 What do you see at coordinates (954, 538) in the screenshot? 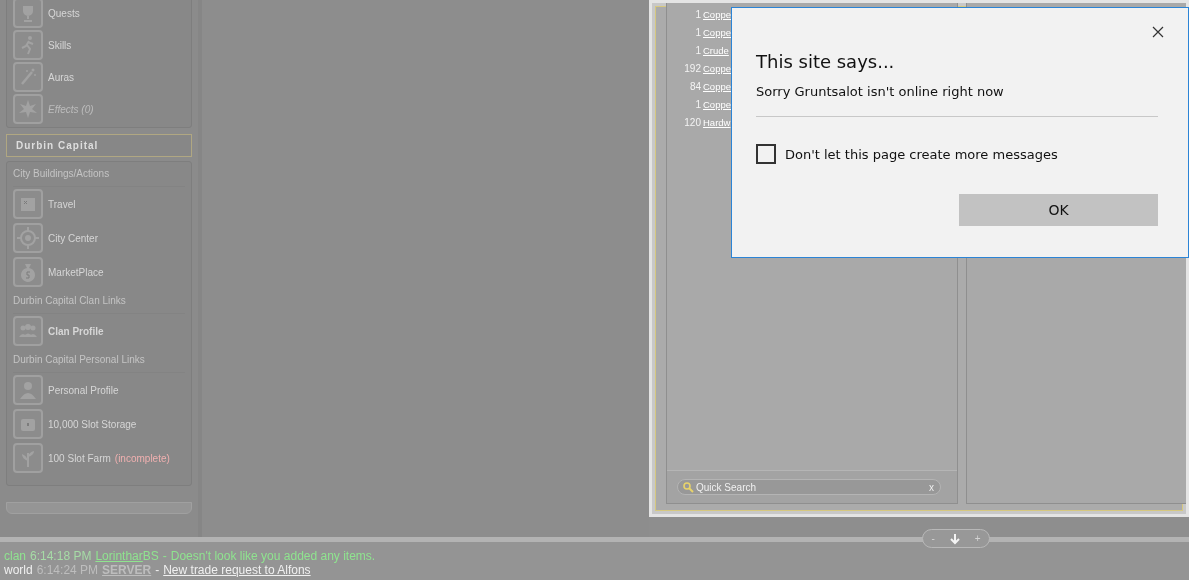
I see `down-arrow-icon` at bounding box center [954, 538].